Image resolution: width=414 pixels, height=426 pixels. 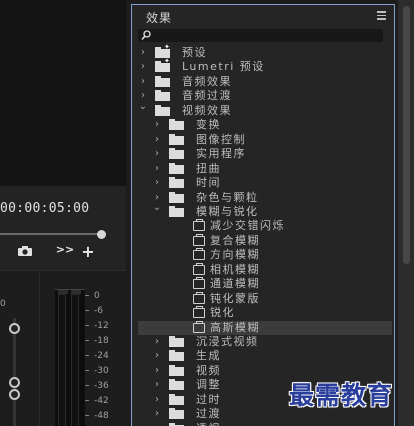 I want to click on tree-item: › 变换, so click(x=265, y=125).